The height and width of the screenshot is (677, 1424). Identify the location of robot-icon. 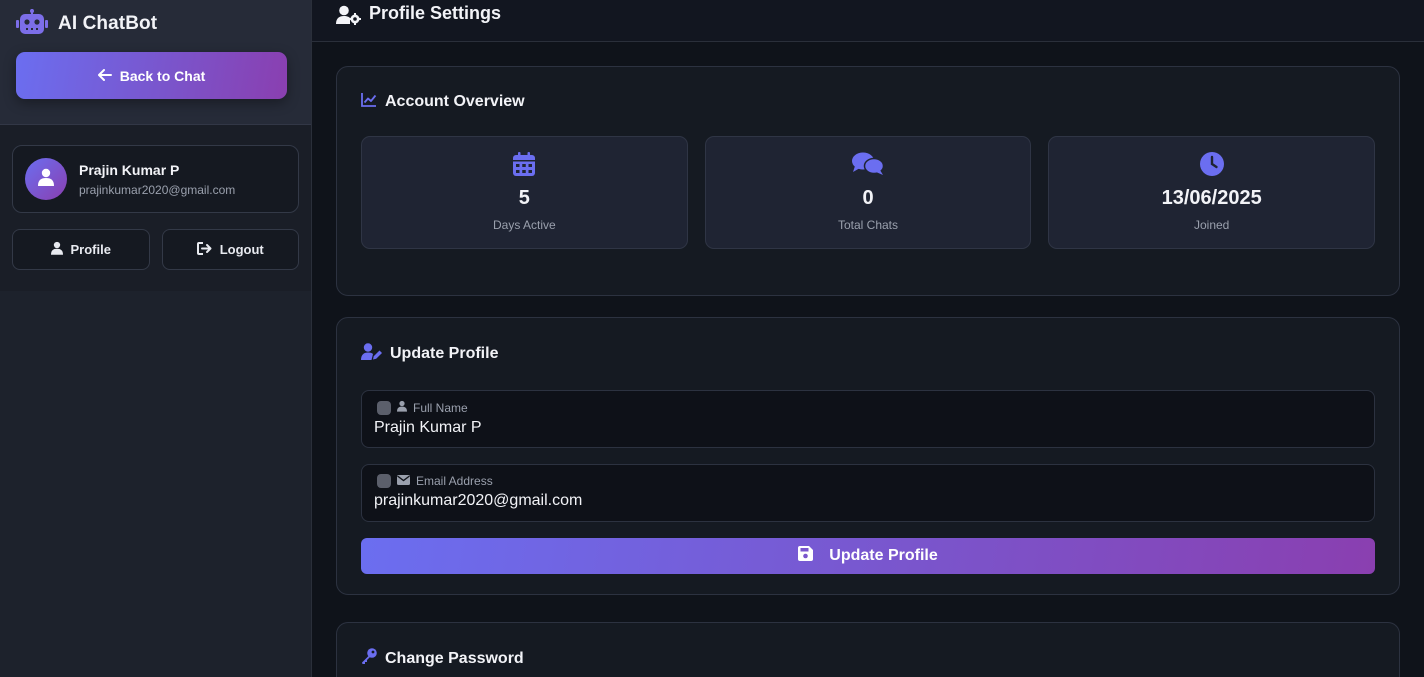
(32, 24).